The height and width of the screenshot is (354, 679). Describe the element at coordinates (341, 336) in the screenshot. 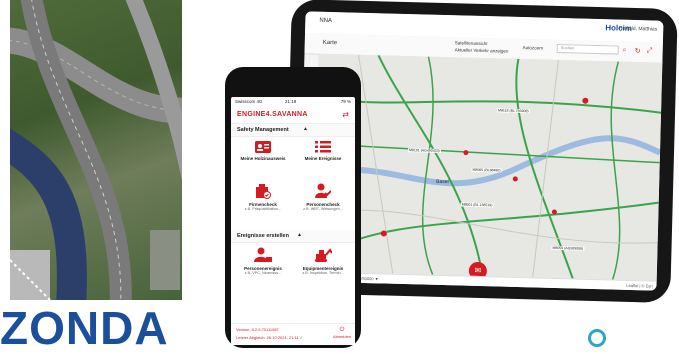

I see `logout-label: Abmelden` at that location.